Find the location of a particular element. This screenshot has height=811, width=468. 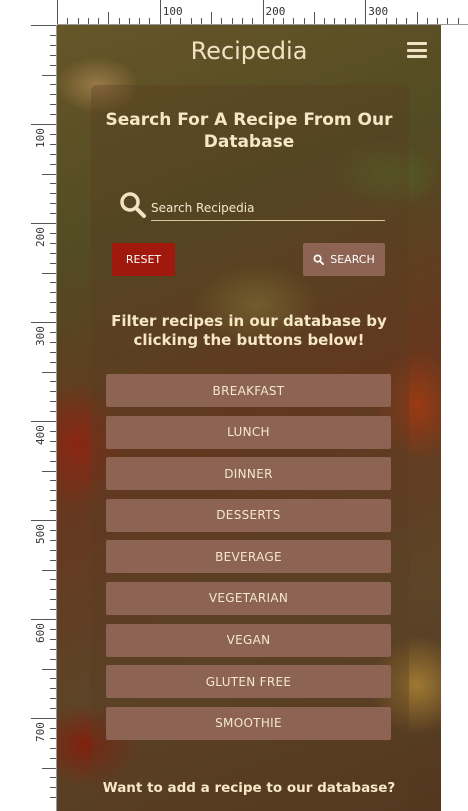

ruler-label: 400 is located at coordinates (40, 435).